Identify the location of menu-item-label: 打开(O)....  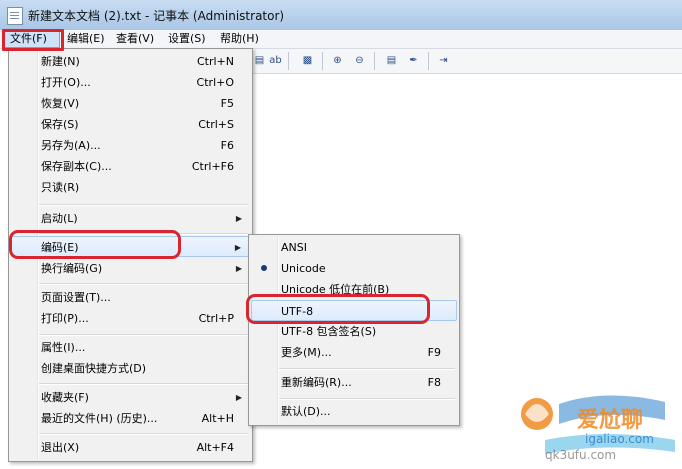
(66, 82).